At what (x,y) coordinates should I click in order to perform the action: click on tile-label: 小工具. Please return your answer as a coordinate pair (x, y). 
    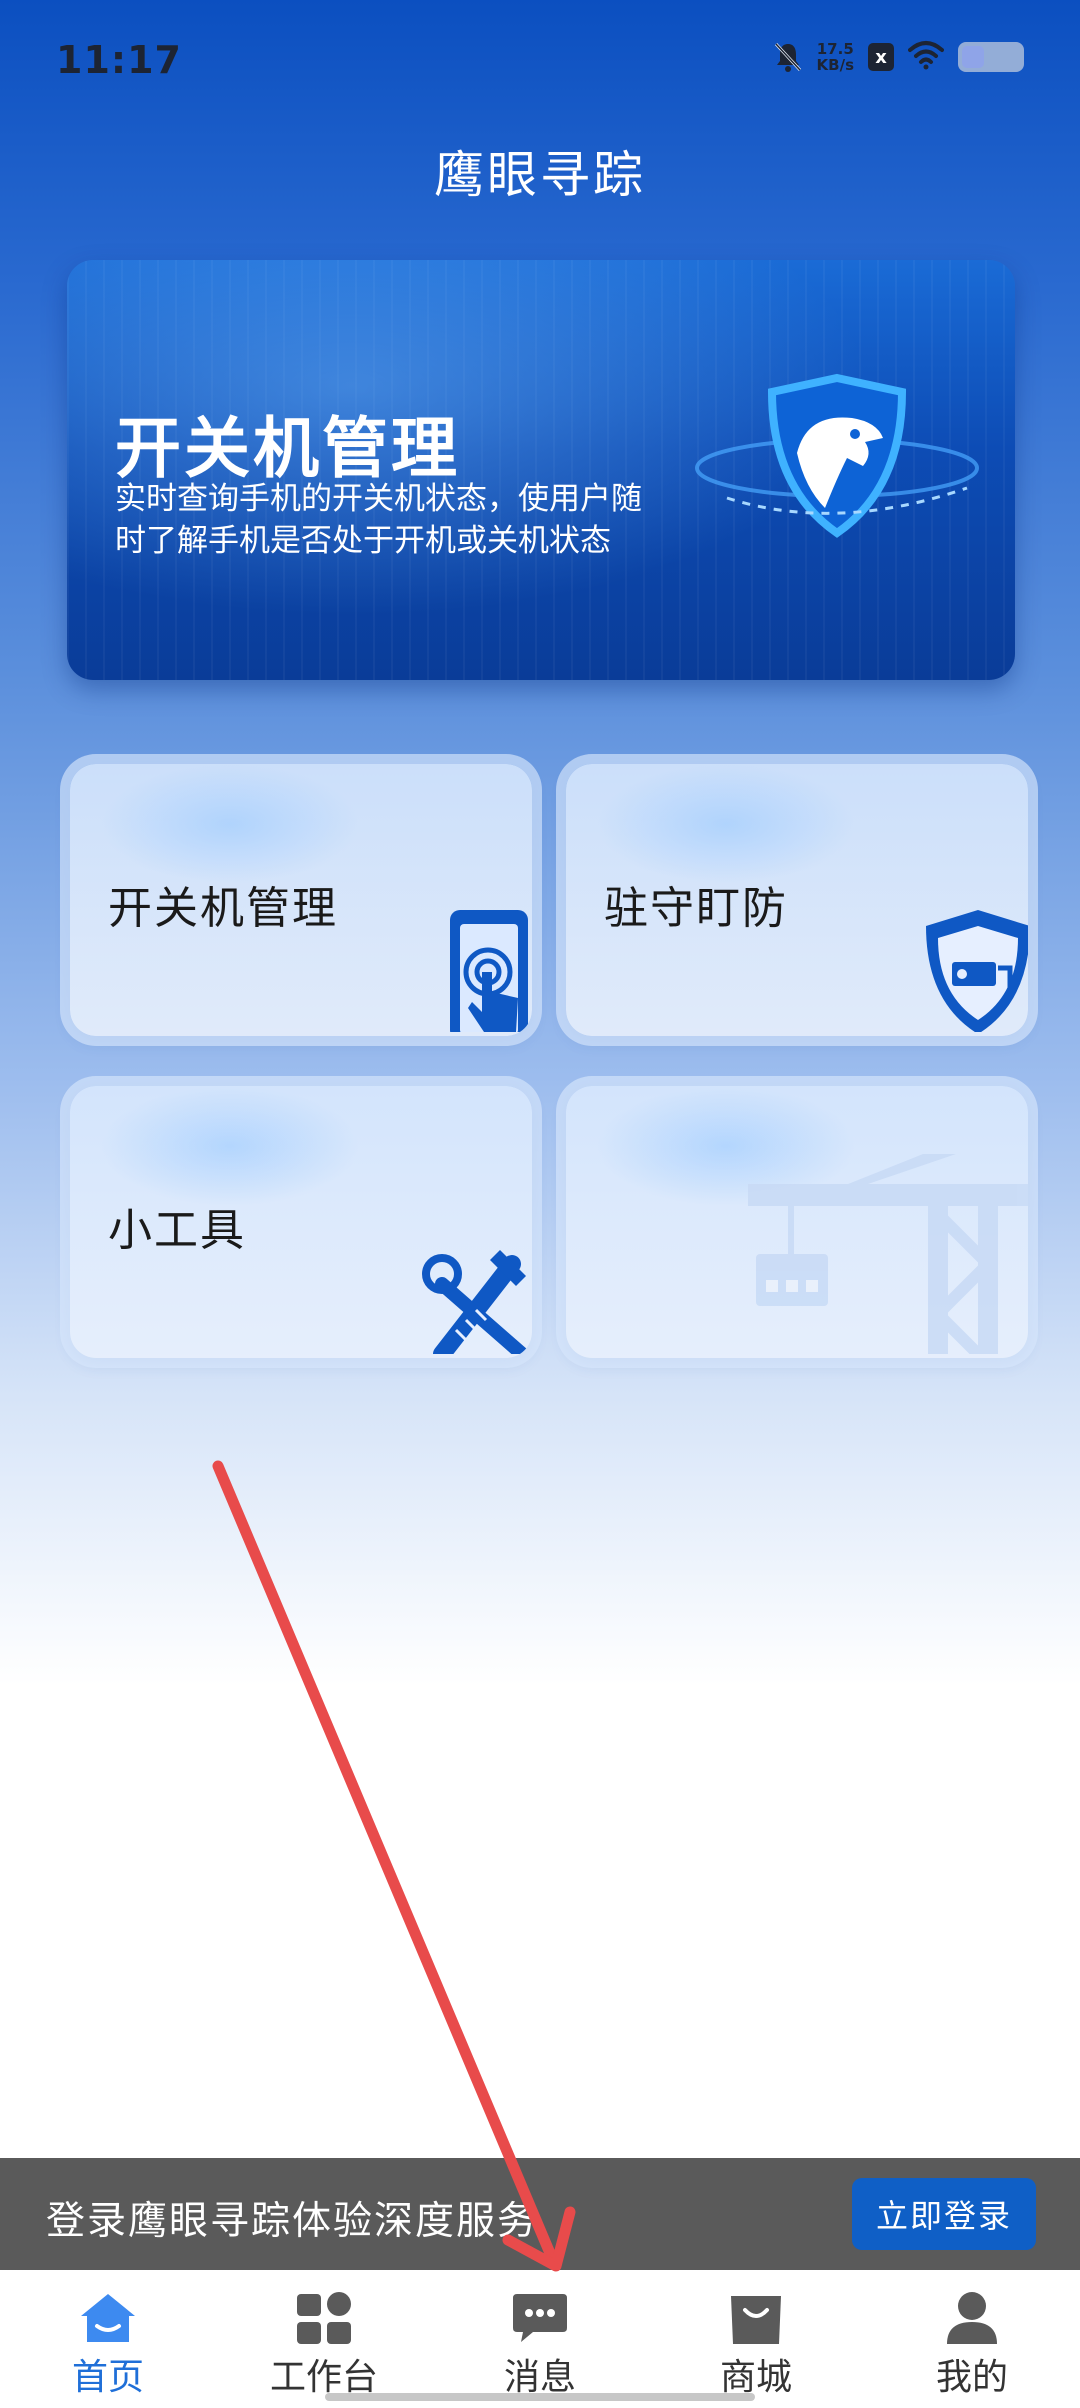
    Looking at the image, I should click on (177, 1230).